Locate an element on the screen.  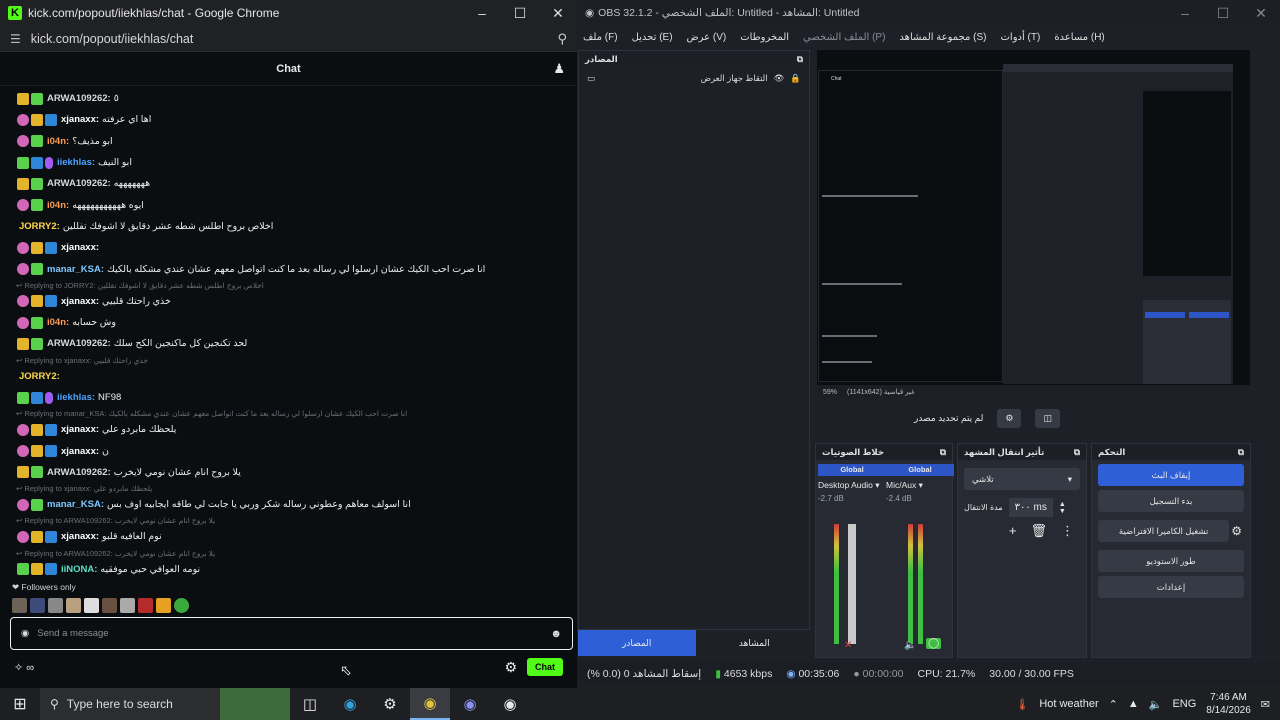
obs-menu-item: ملف (F) is located at coordinates (600, 37).